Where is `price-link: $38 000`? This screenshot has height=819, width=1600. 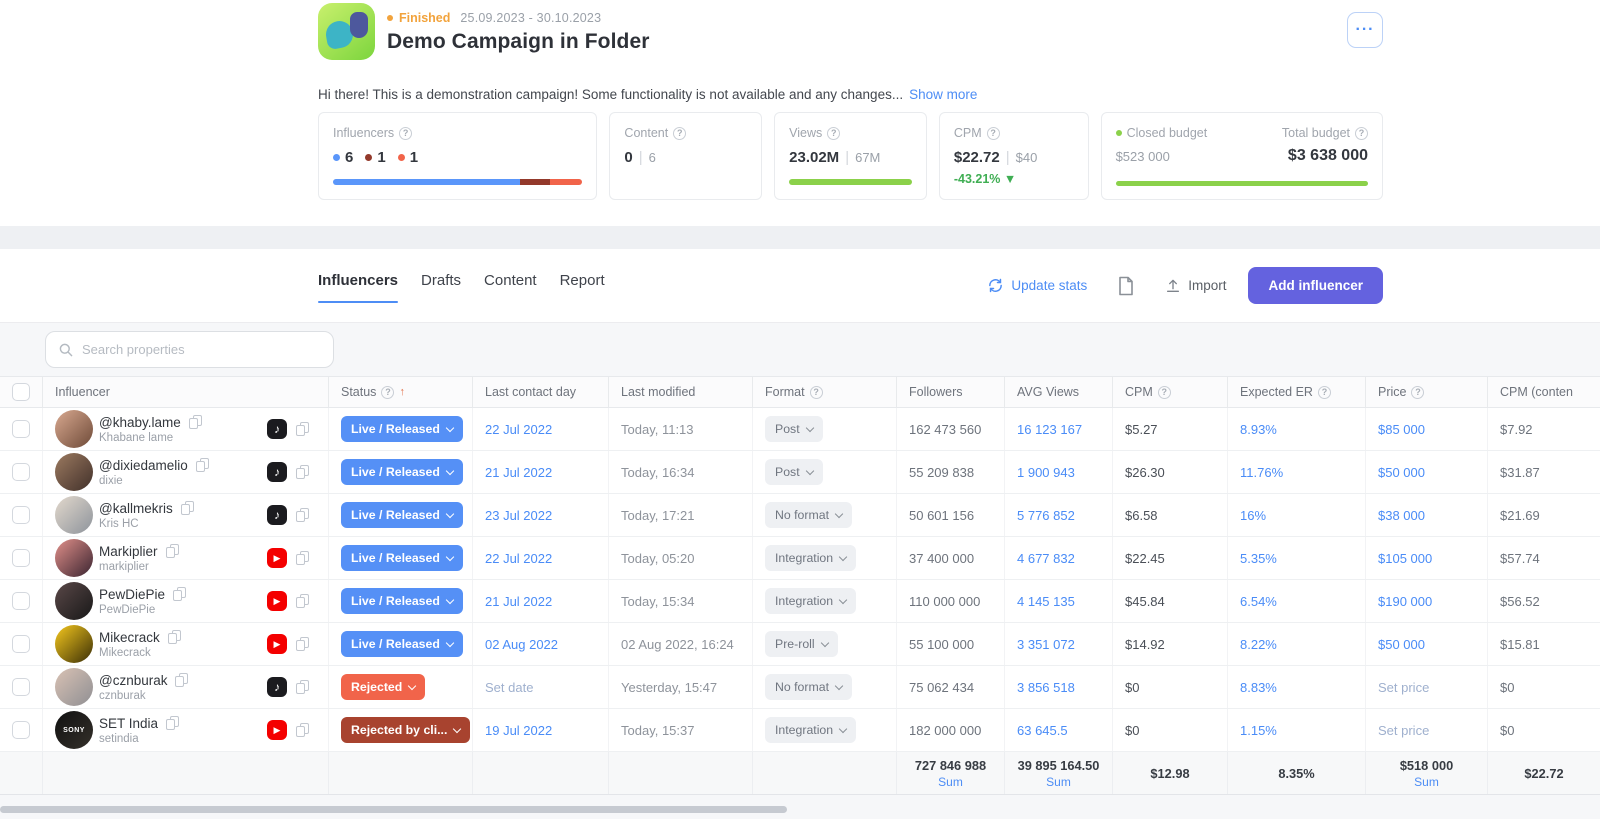
price-link: $38 000 is located at coordinates (1401, 515).